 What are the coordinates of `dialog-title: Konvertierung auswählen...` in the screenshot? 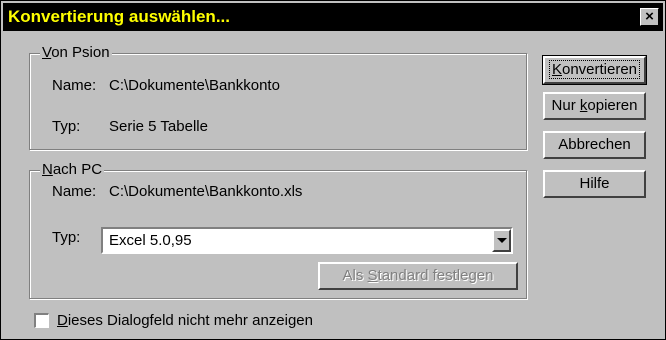 It's located at (119, 16).